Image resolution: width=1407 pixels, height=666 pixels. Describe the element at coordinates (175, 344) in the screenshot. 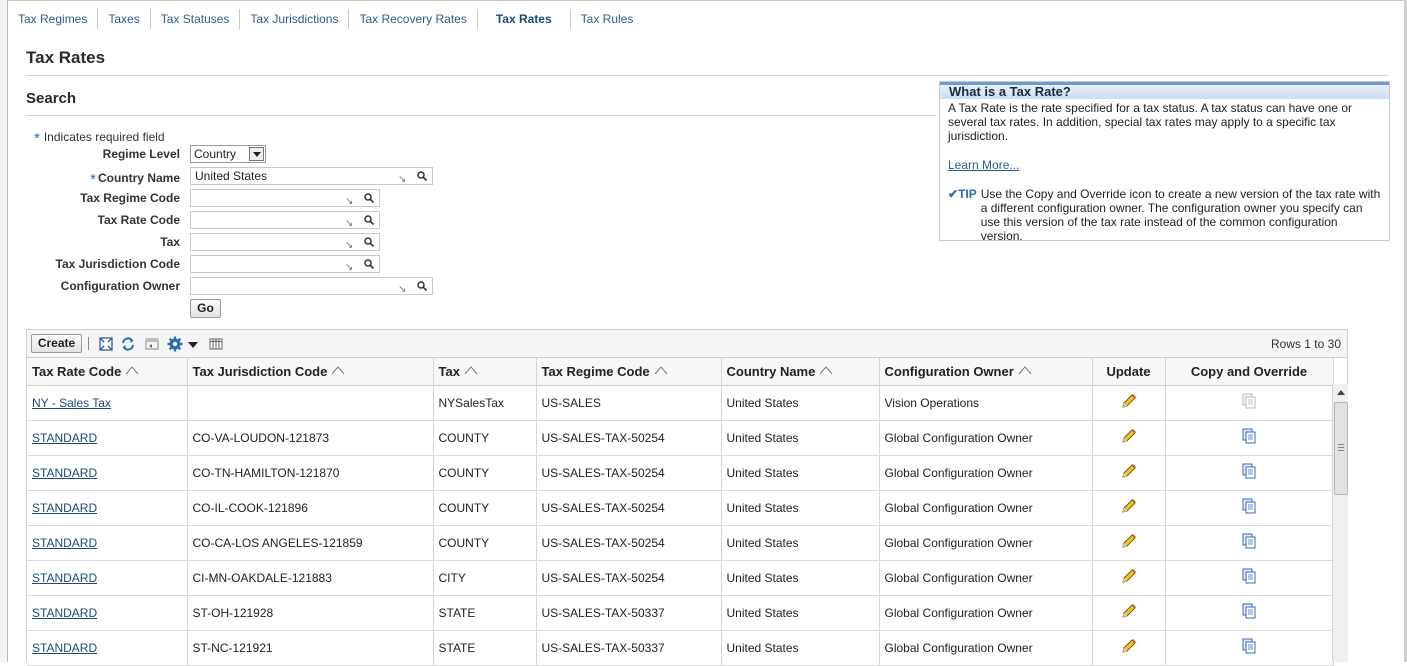

I see `gear-icon` at that location.